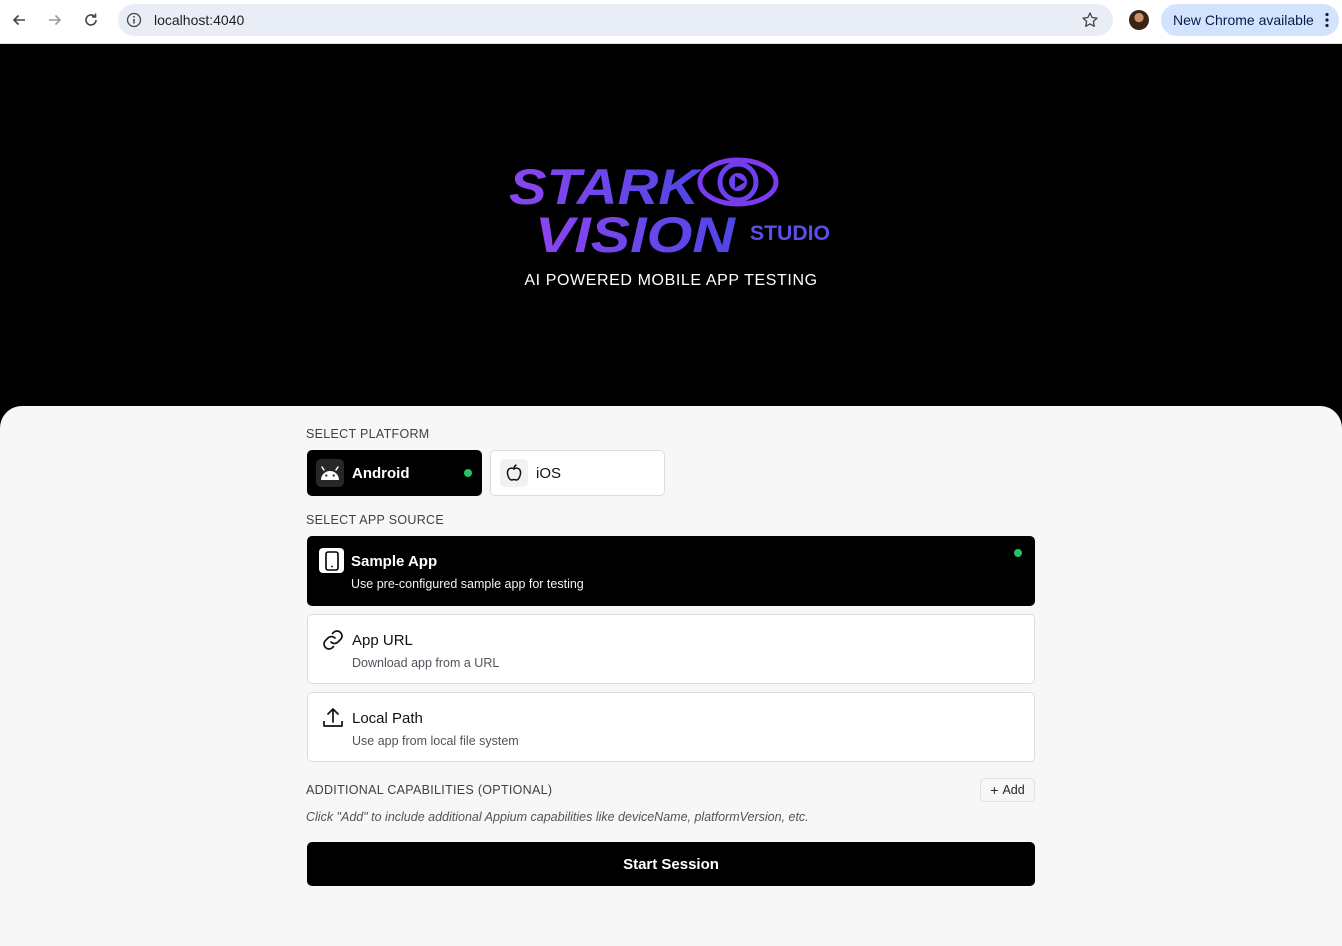  I want to click on more-menu-icon, so click(1327, 20).